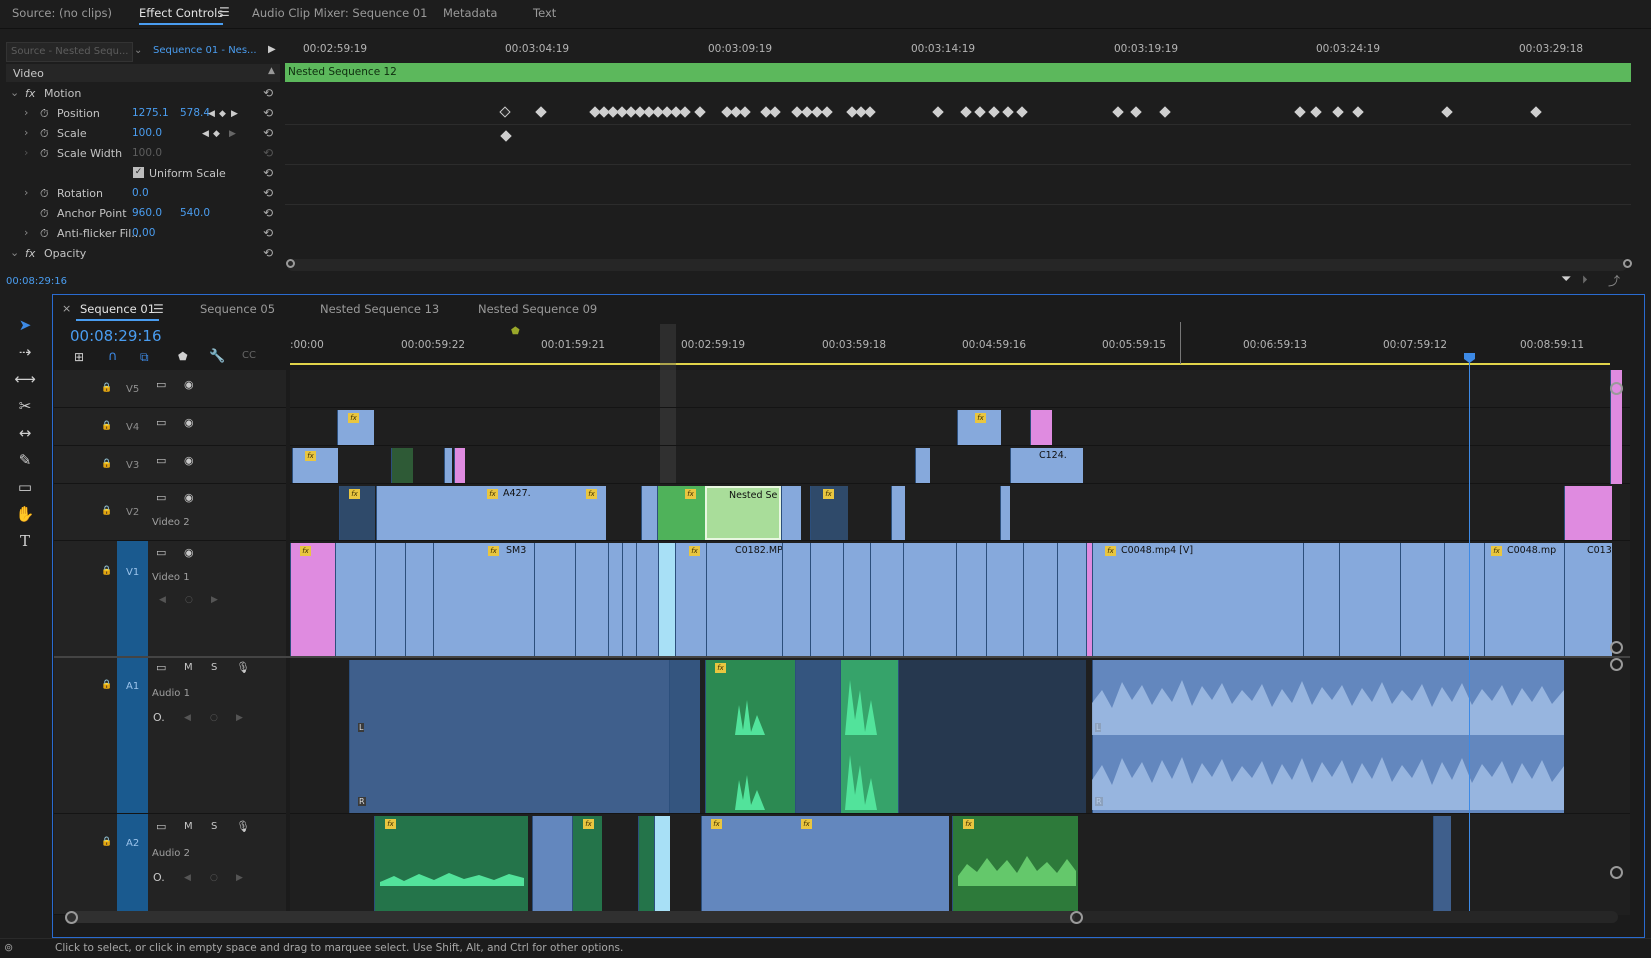  What do you see at coordinates (1616, 664) in the screenshot?
I see `vertical-zoom-handle` at bounding box center [1616, 664].